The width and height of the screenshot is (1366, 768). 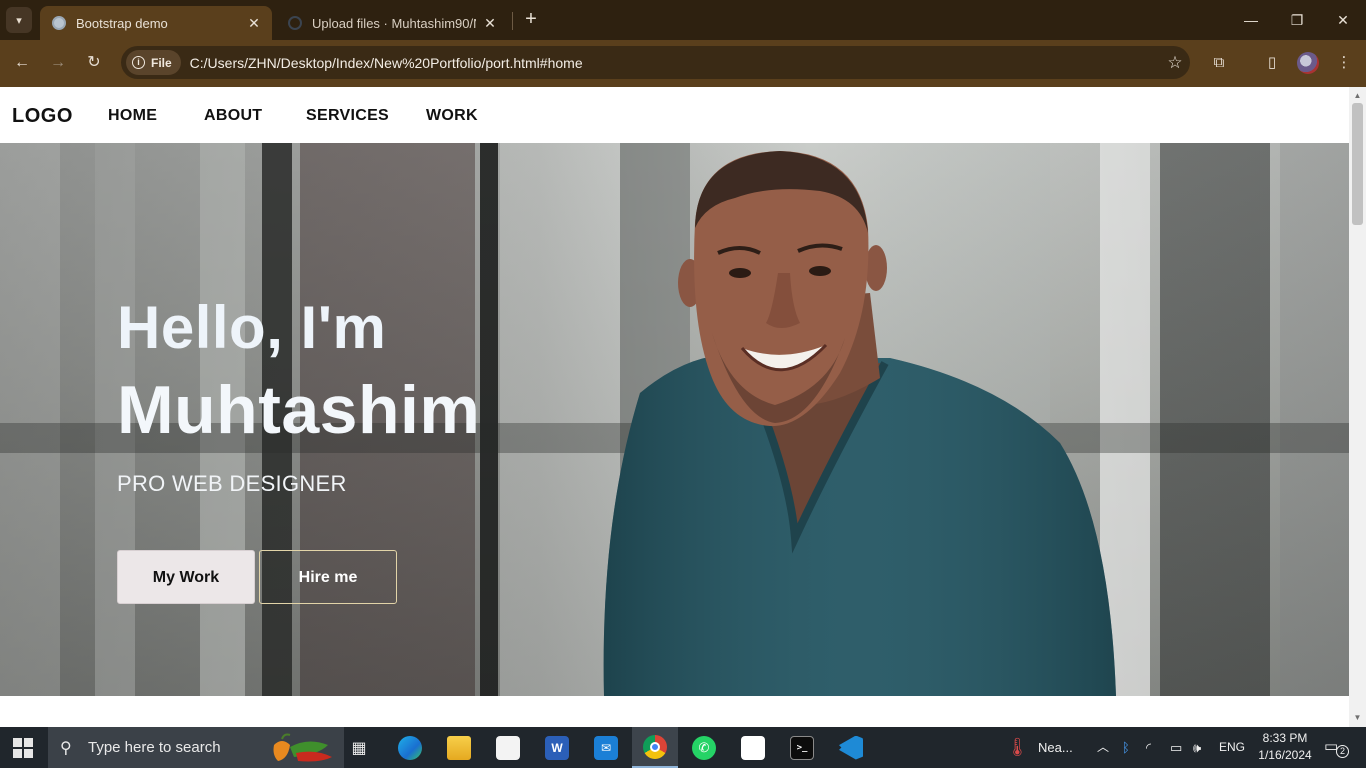 I want to click on nav-link-about: ABOUT, so click(x=233, y=116).